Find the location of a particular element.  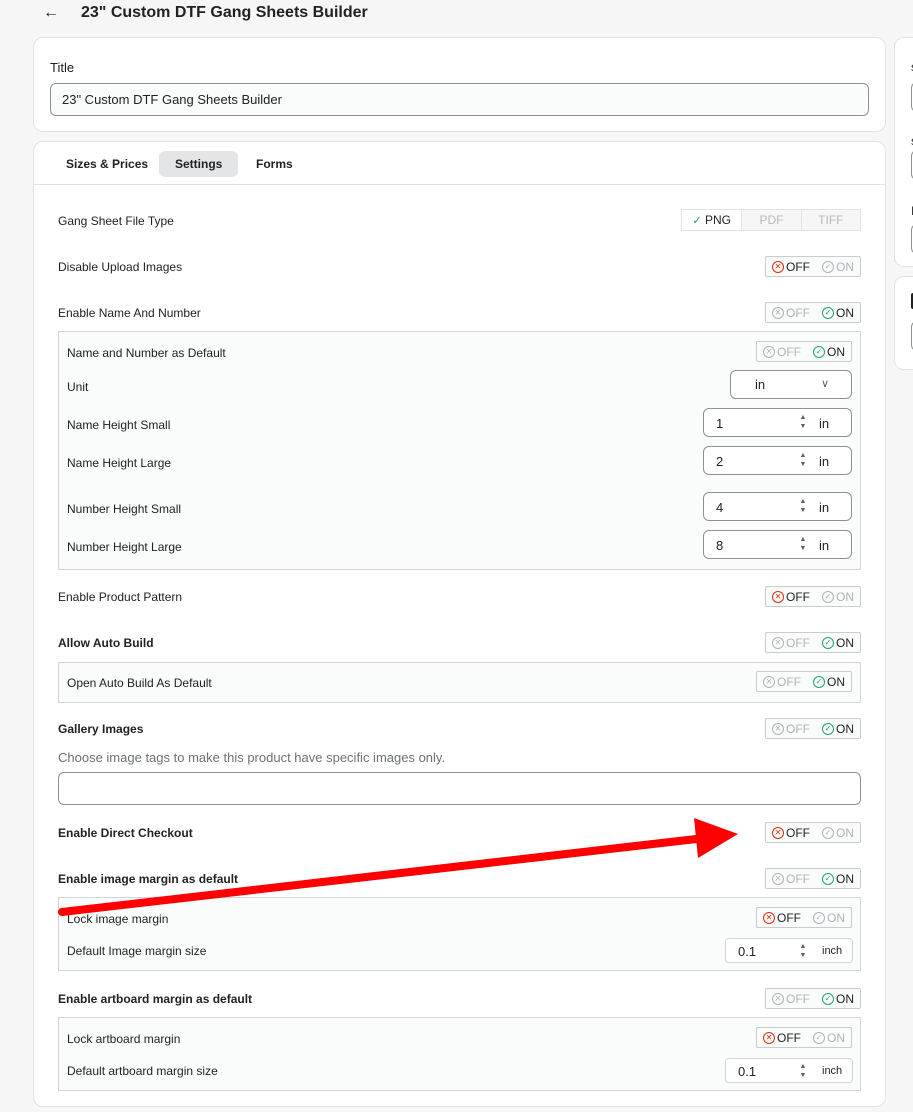

image-margin-size-label: Default Image margin size is located at coordinates (137, 951).